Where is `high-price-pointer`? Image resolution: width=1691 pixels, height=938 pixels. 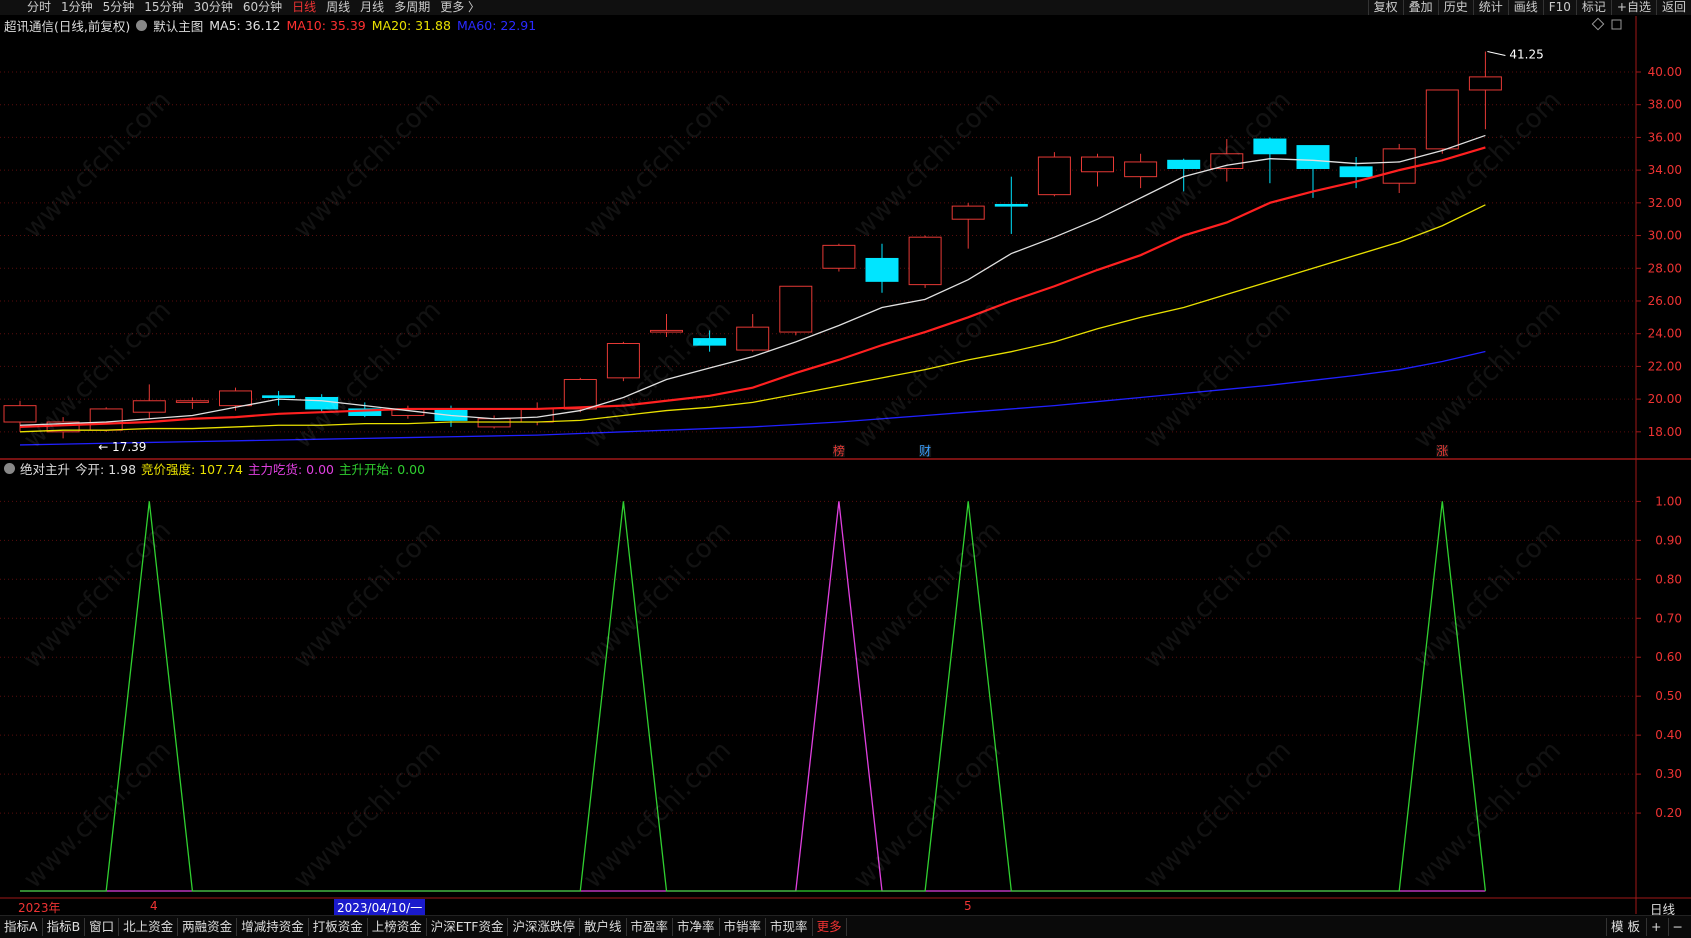 high-price-pointer is located at coordinates (1496, 54).